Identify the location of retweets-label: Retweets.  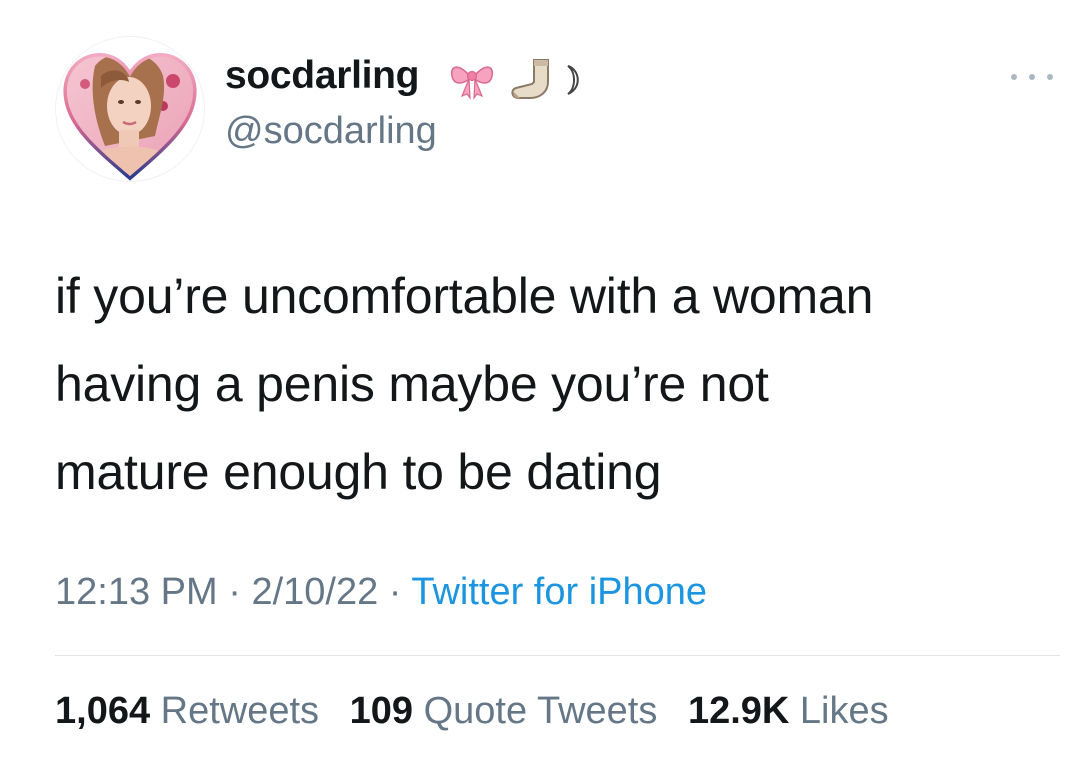
(240, 711).